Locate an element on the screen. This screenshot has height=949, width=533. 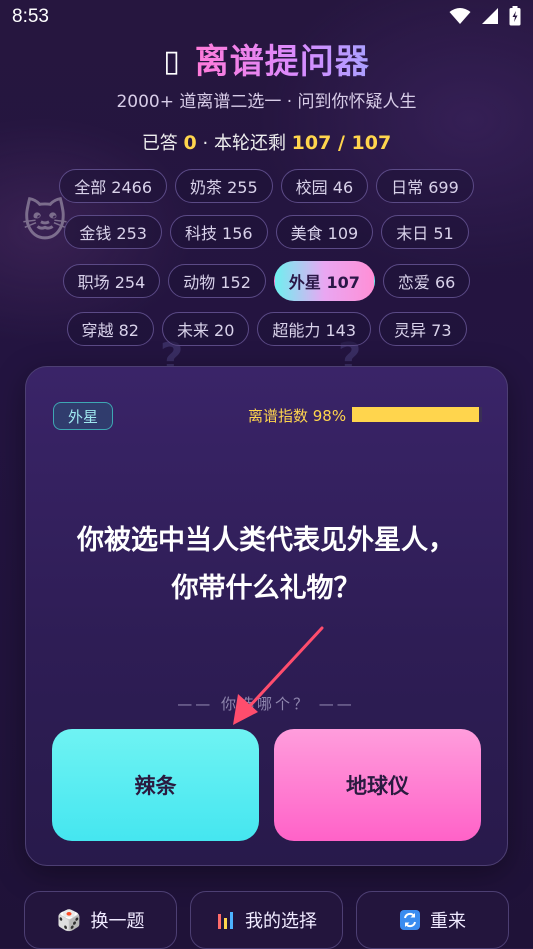
battery-icon is located at coordinates (515, 16).